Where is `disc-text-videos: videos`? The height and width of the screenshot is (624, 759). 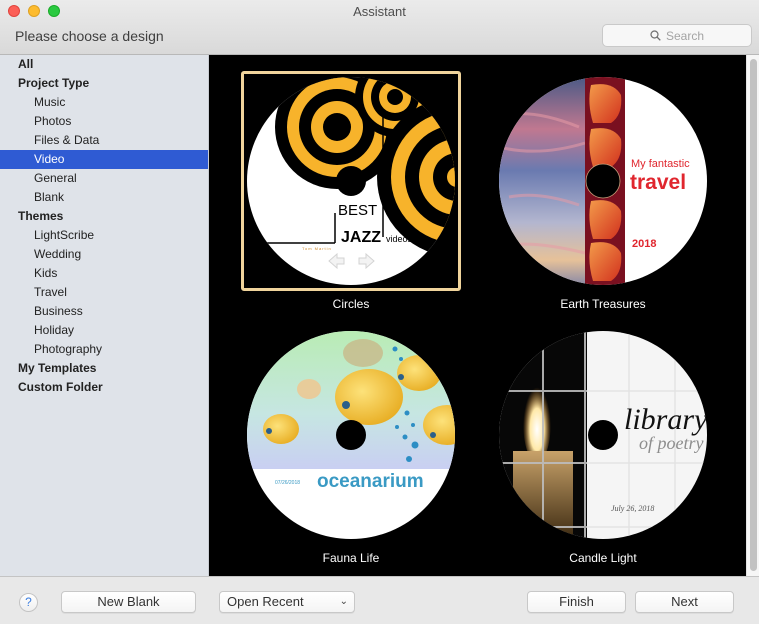
disc-text-videos: videos is located at coordinates (399, 239).